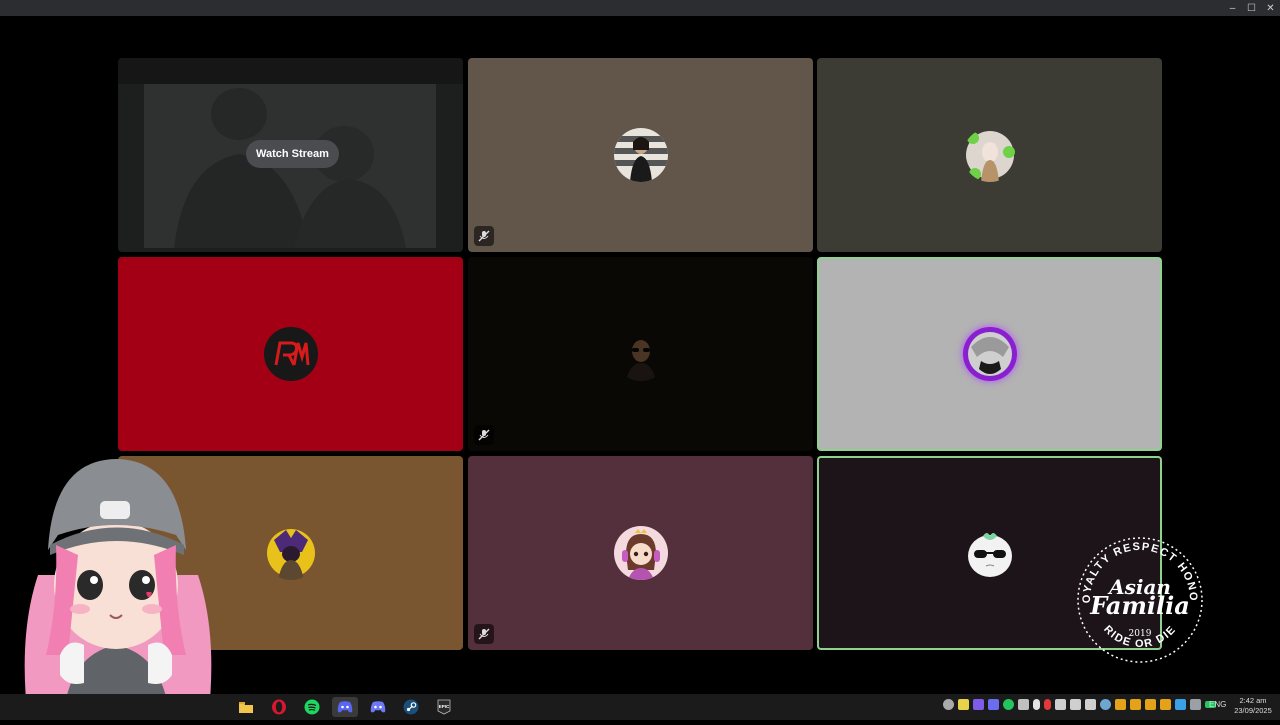 This screenshot has width=1280, height=725. What do you see at coordinates (1270, 8) in the screenshot?
I see `close-icon: ✕` at bounding box center [1270, 8].